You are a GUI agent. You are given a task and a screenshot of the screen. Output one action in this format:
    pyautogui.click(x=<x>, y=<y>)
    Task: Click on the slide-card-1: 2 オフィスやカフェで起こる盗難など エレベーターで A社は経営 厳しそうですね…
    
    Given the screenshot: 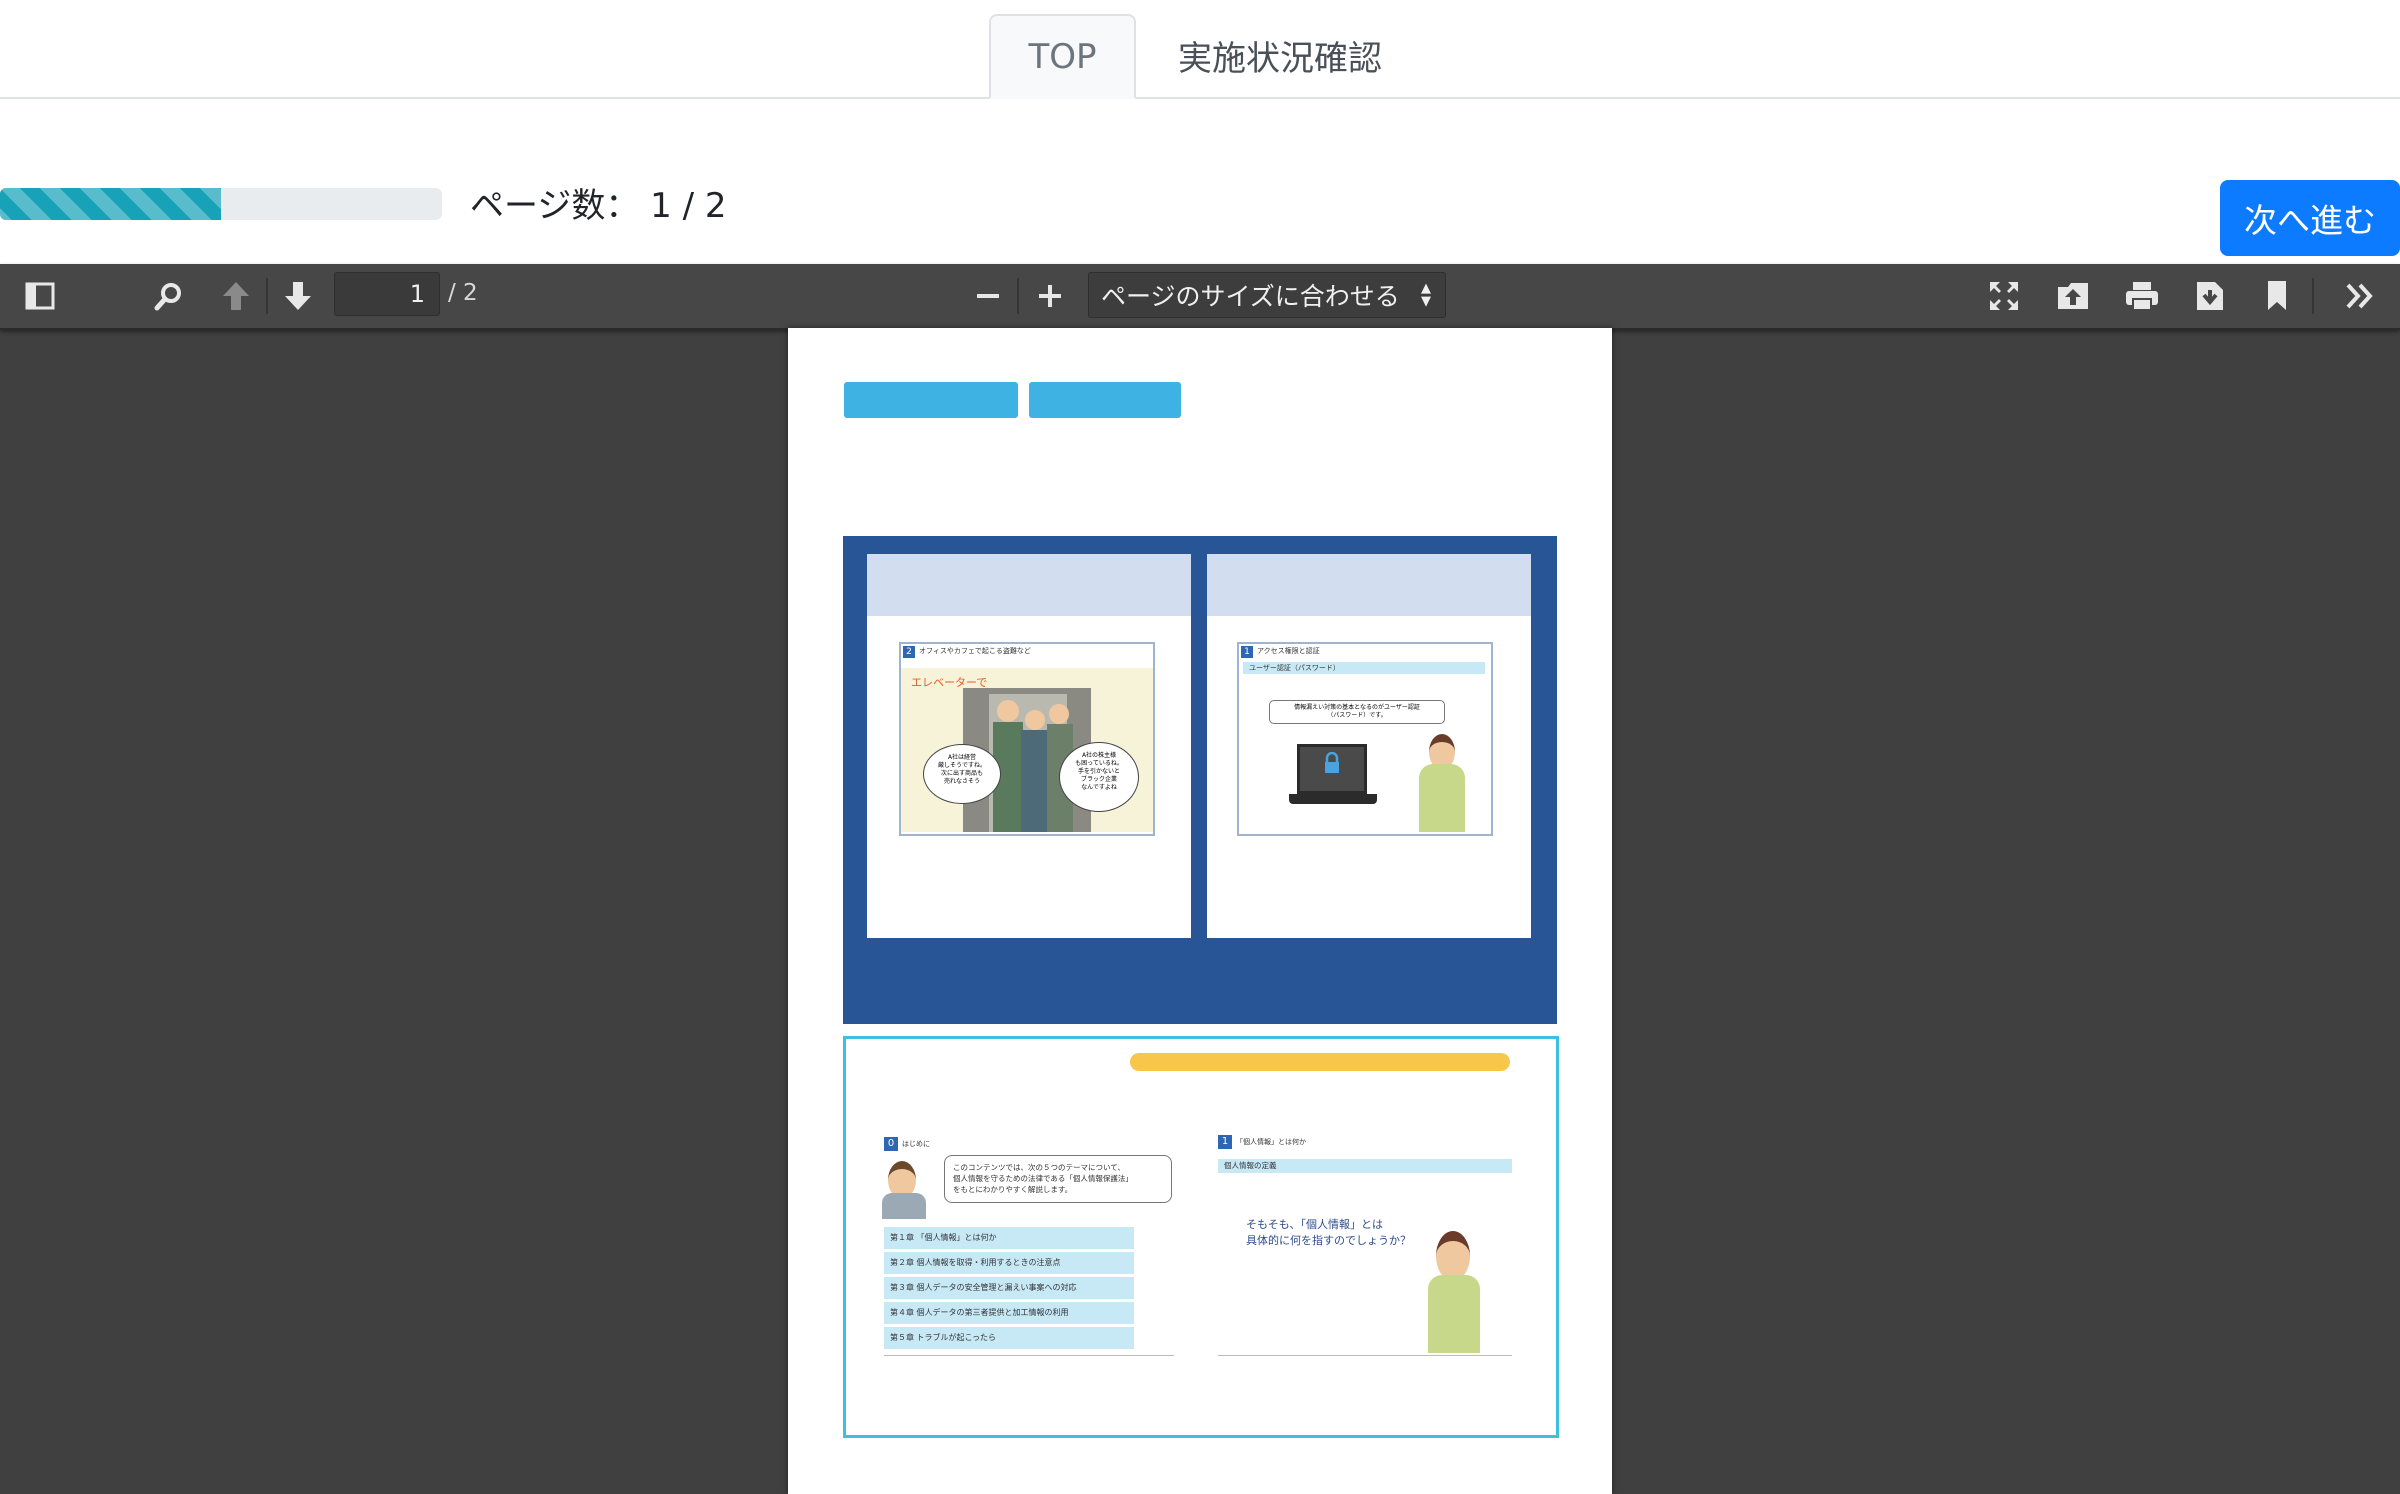 What is the action you would take?
    pyautogui.click(x=1029, y=746)
    